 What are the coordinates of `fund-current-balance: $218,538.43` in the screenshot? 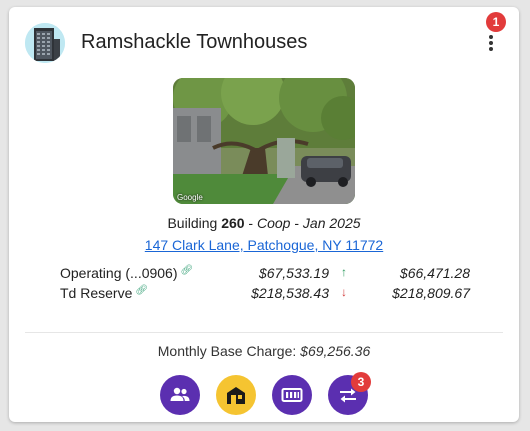 It's located at (290, 293).